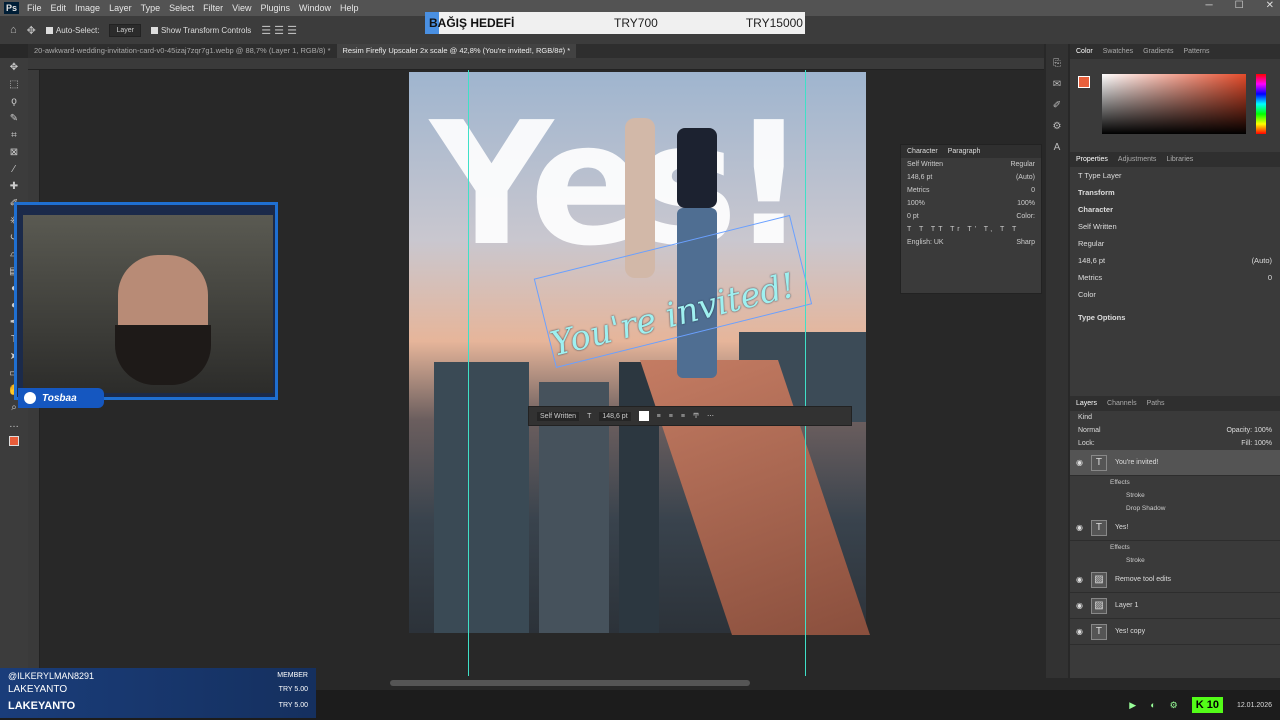 The image size is (1280, 720). Describe the element at coordinates (1096, 192) in the screenshot. I see `transform-section: Transform` at that location.